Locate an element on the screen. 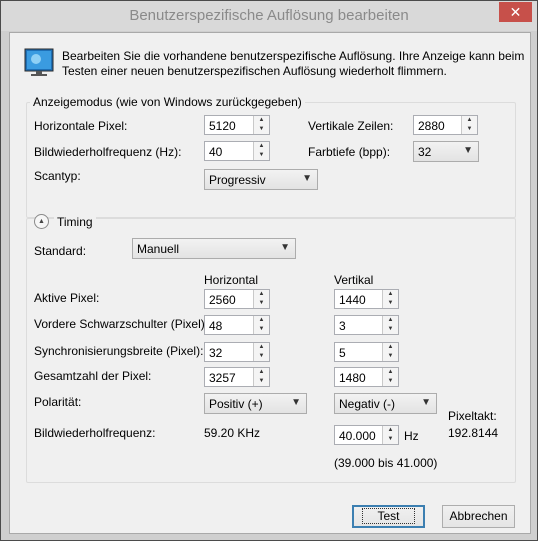  polarity-v-dropdown: Negativ (-) ▼ is located at coordinates (385, 403).